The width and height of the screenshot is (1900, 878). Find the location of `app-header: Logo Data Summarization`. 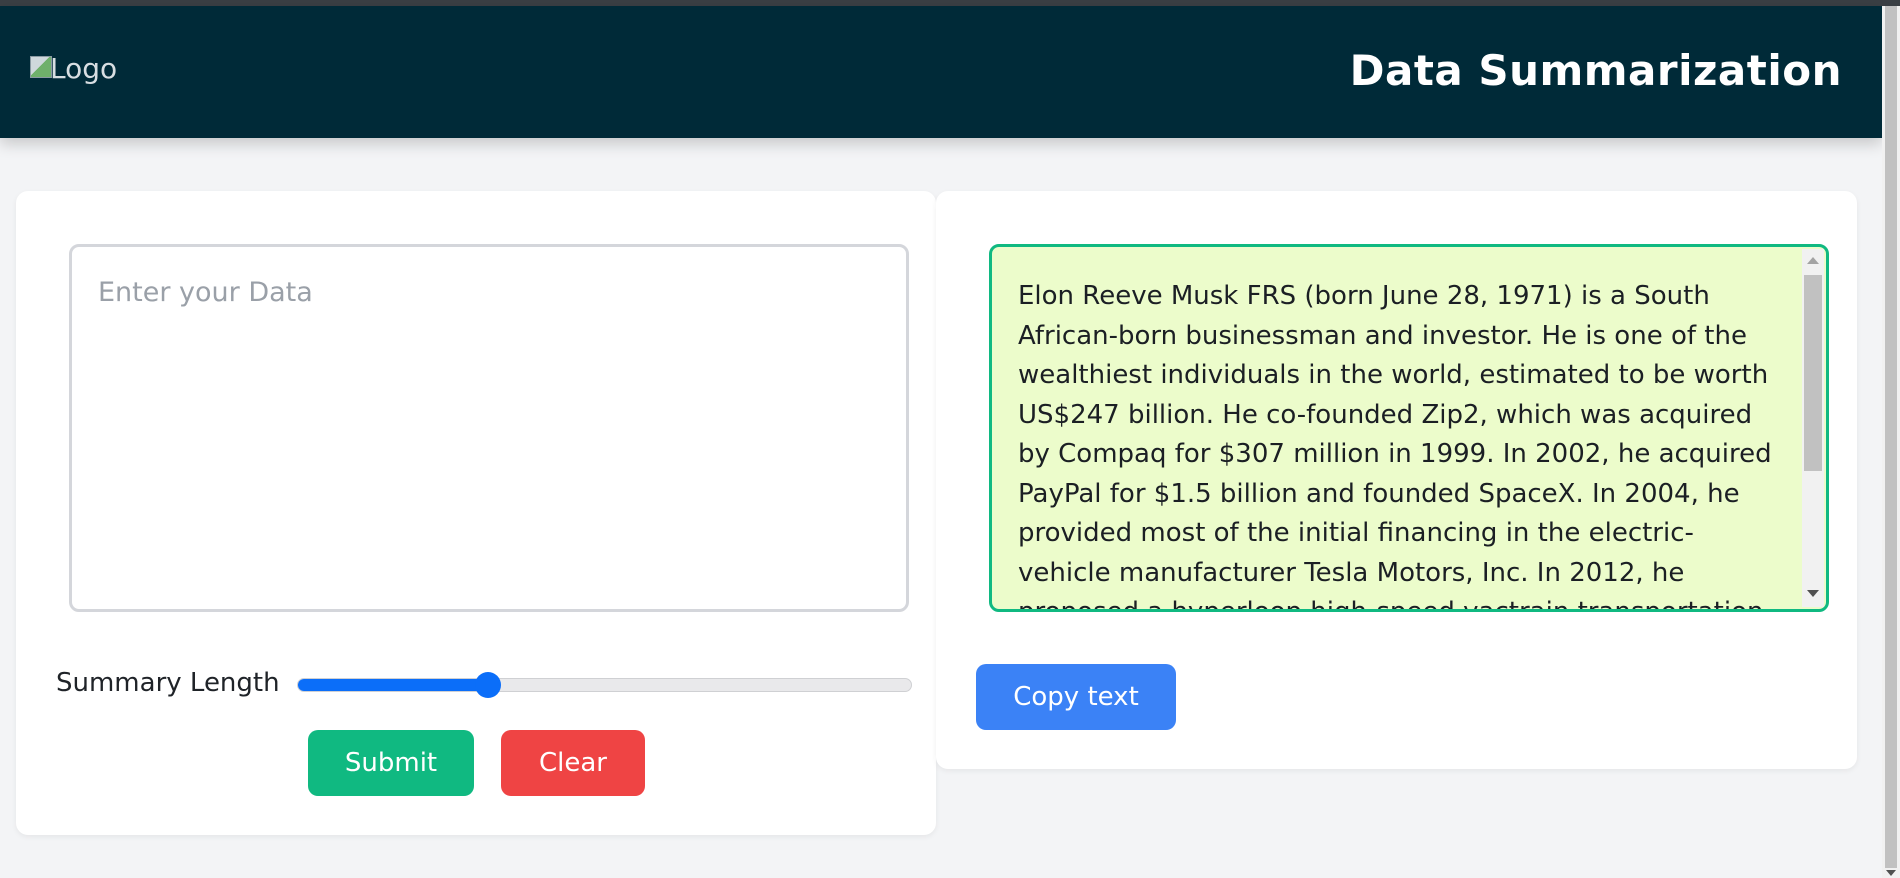

app-header: Logo Data Summarization is located at coordinates (941, 72).